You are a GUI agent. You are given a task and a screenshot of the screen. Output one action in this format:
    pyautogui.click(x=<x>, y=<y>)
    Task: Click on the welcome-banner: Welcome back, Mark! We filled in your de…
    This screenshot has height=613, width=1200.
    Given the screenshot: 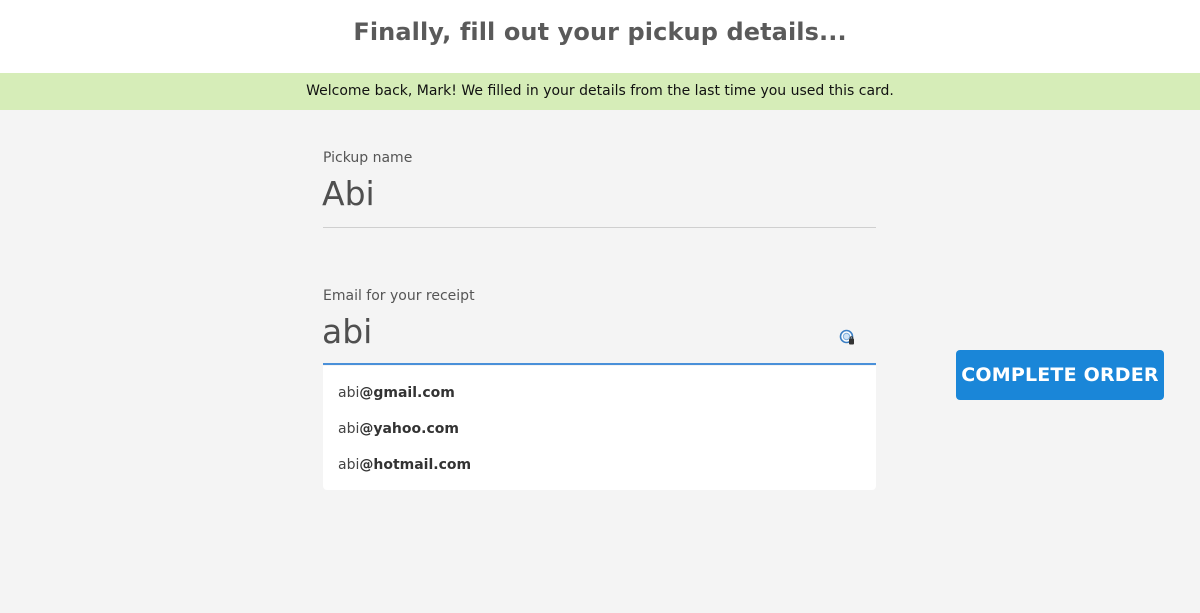 What is the action you would take?
    pyautogui.click(x=600, y=91)
    